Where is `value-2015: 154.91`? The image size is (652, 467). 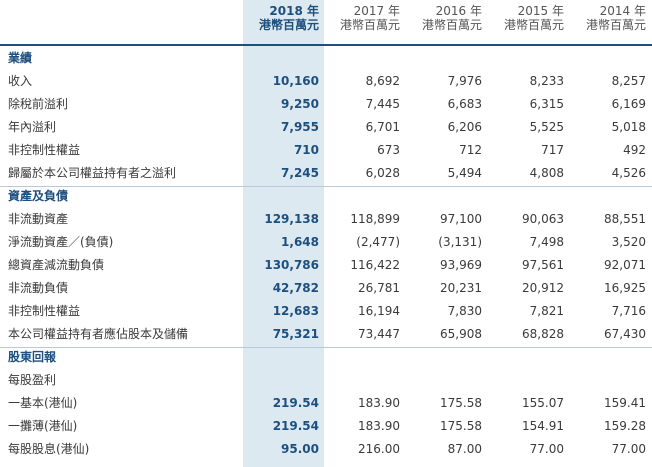
value-2015: 154.91 is located at coordinates (543, 425).